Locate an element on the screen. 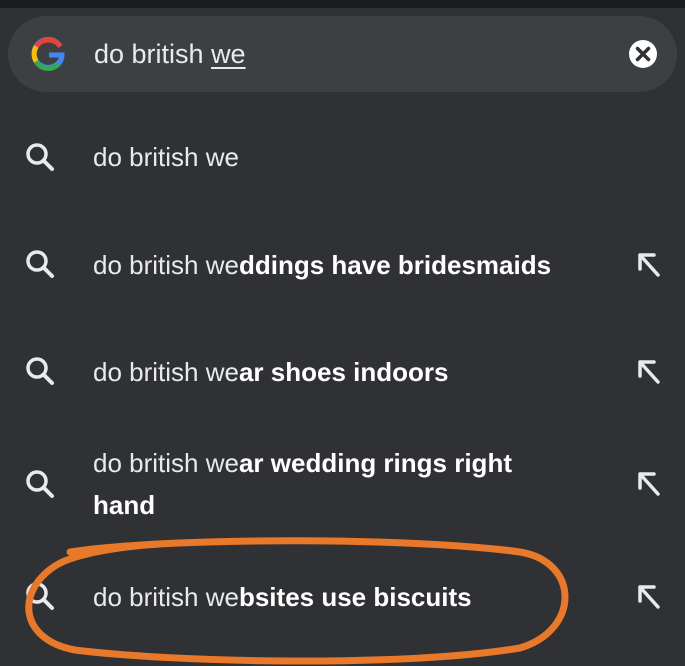 The image size is (685, 666). suggestion-item: do british wear wedding rings right hand is located at coordinates (342, 485).